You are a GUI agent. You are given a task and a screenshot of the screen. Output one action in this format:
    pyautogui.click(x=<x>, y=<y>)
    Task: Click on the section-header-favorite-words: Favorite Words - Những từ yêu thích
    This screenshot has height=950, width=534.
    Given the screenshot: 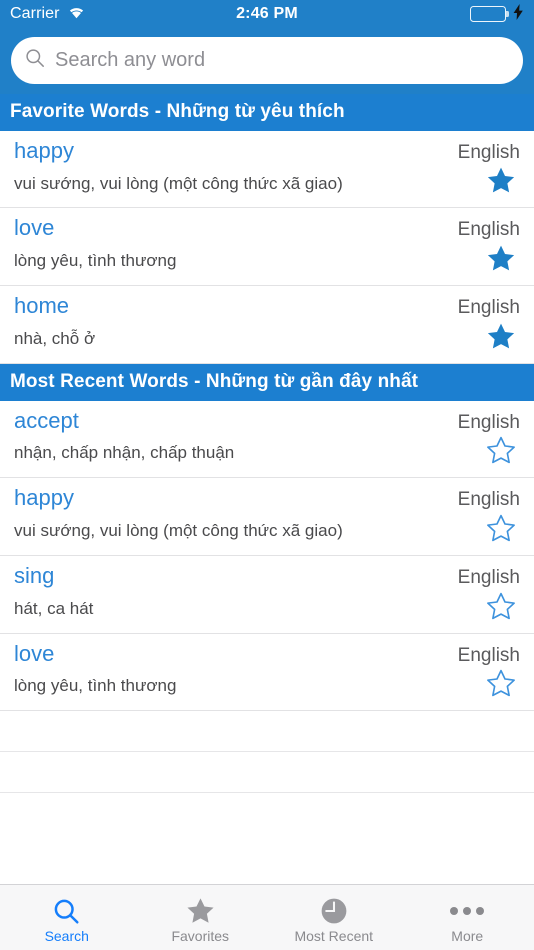 What is the action you would take?
    pyautogui.click(x=267, y=112)
    